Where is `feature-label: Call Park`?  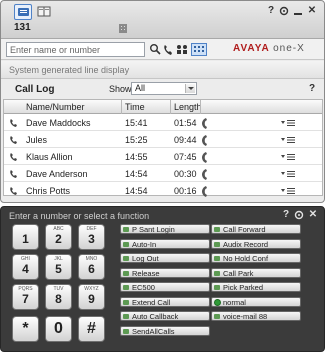
feature-label: Call Park is located at coordinates (238, 273).